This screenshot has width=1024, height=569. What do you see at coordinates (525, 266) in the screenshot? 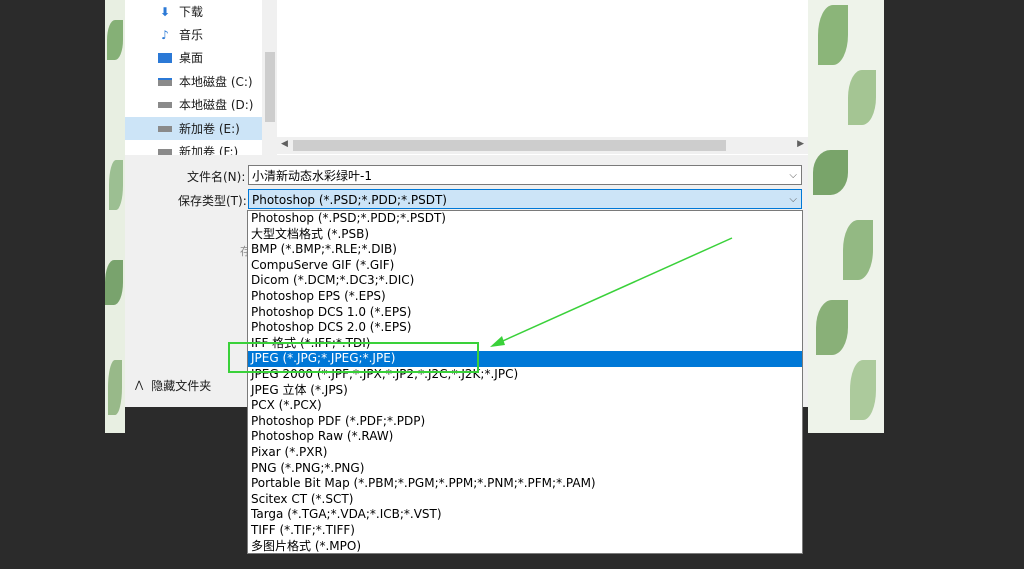
I see `file-type-option: CompuServe GIF (*.GIF)` at bounding box center [525, 266].